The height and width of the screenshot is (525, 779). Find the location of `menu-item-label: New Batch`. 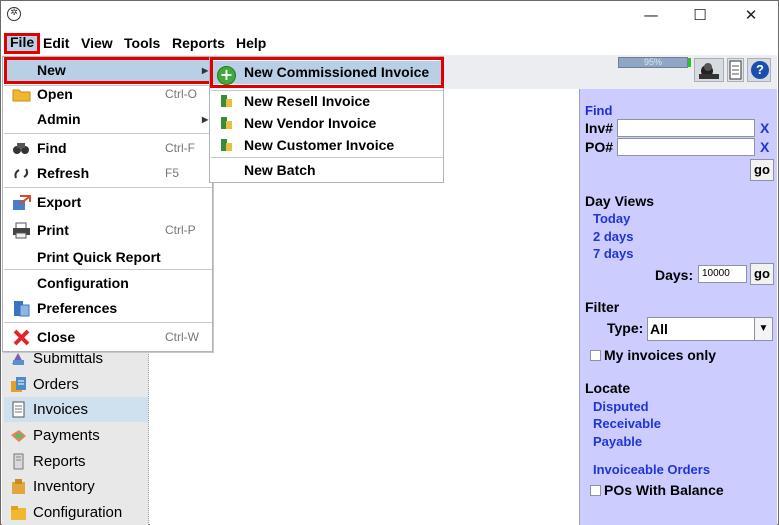

menu-item-label: New Batch is located at coordinates (280, 170).